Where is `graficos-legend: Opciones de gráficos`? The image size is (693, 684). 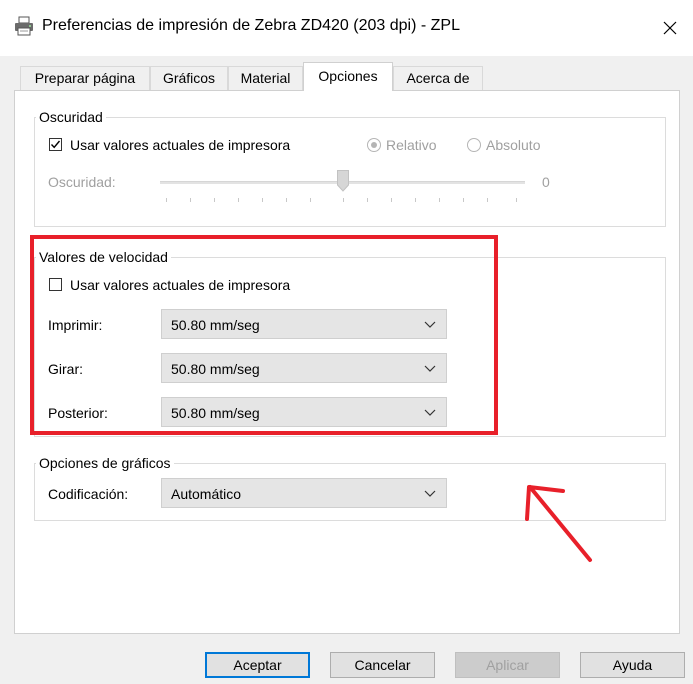 graficos-legend: Opciones de gráficos is located at coordinates (105, 463).